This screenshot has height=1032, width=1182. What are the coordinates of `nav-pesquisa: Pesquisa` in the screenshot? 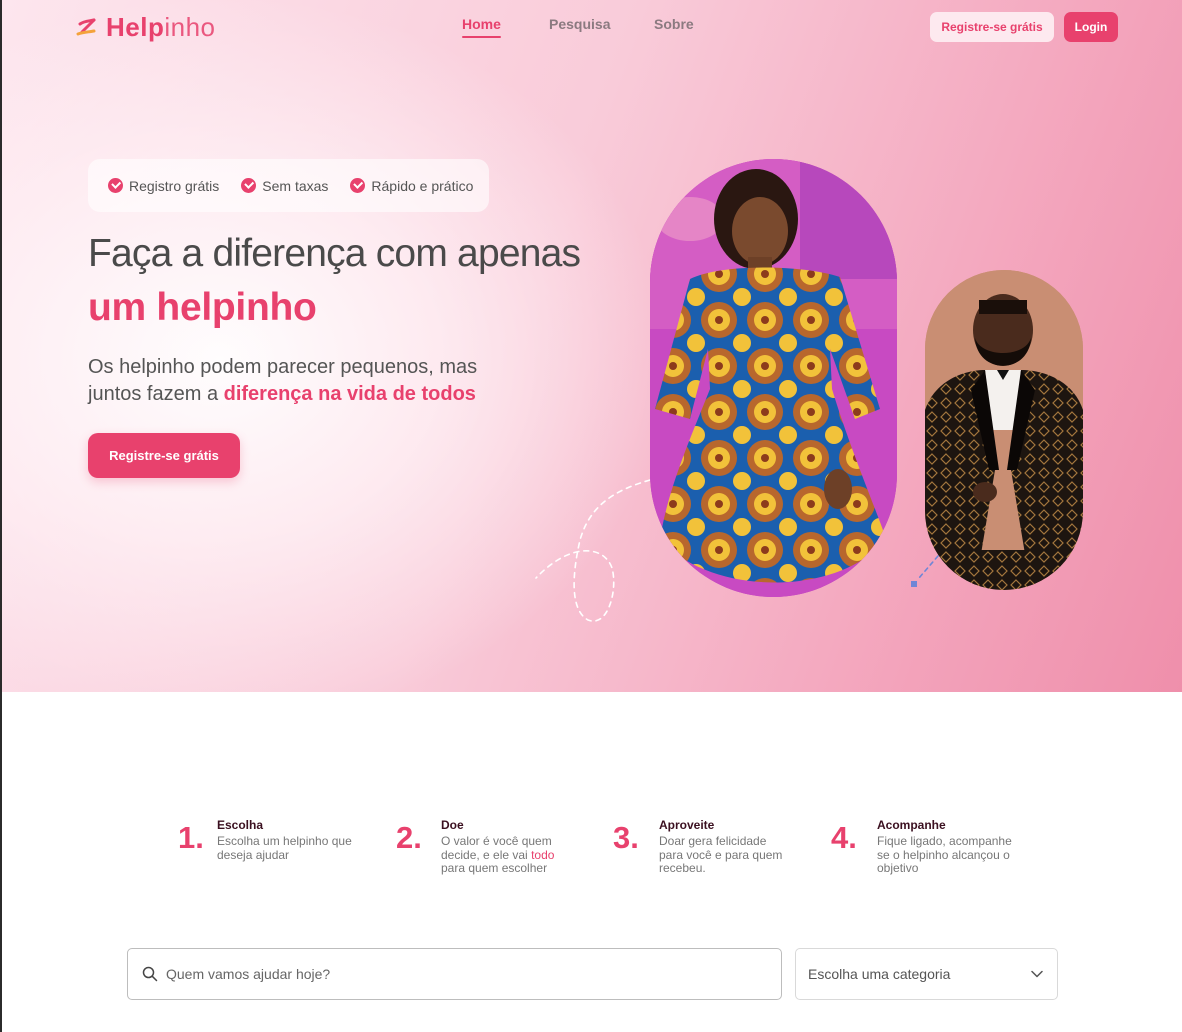 It's located at (579, 24).